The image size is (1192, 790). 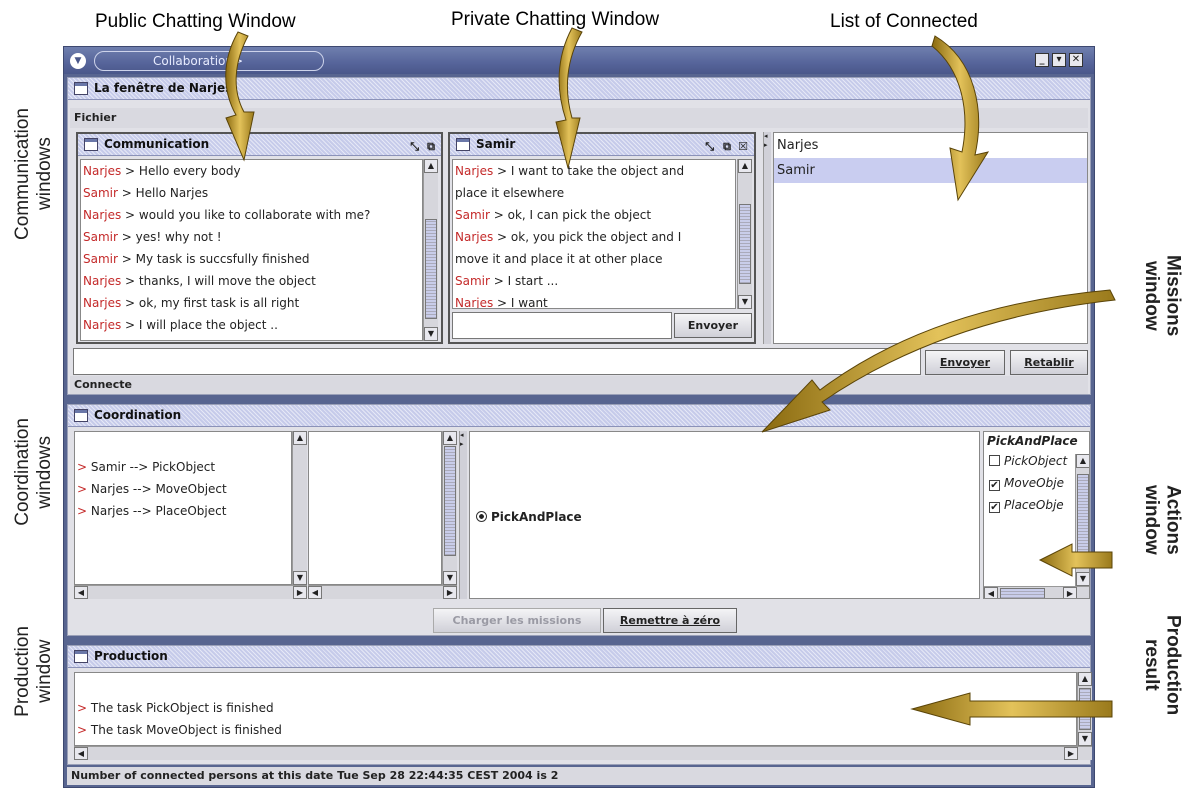 I want to click on private-chat-arrow, so click(x=569, y=98).